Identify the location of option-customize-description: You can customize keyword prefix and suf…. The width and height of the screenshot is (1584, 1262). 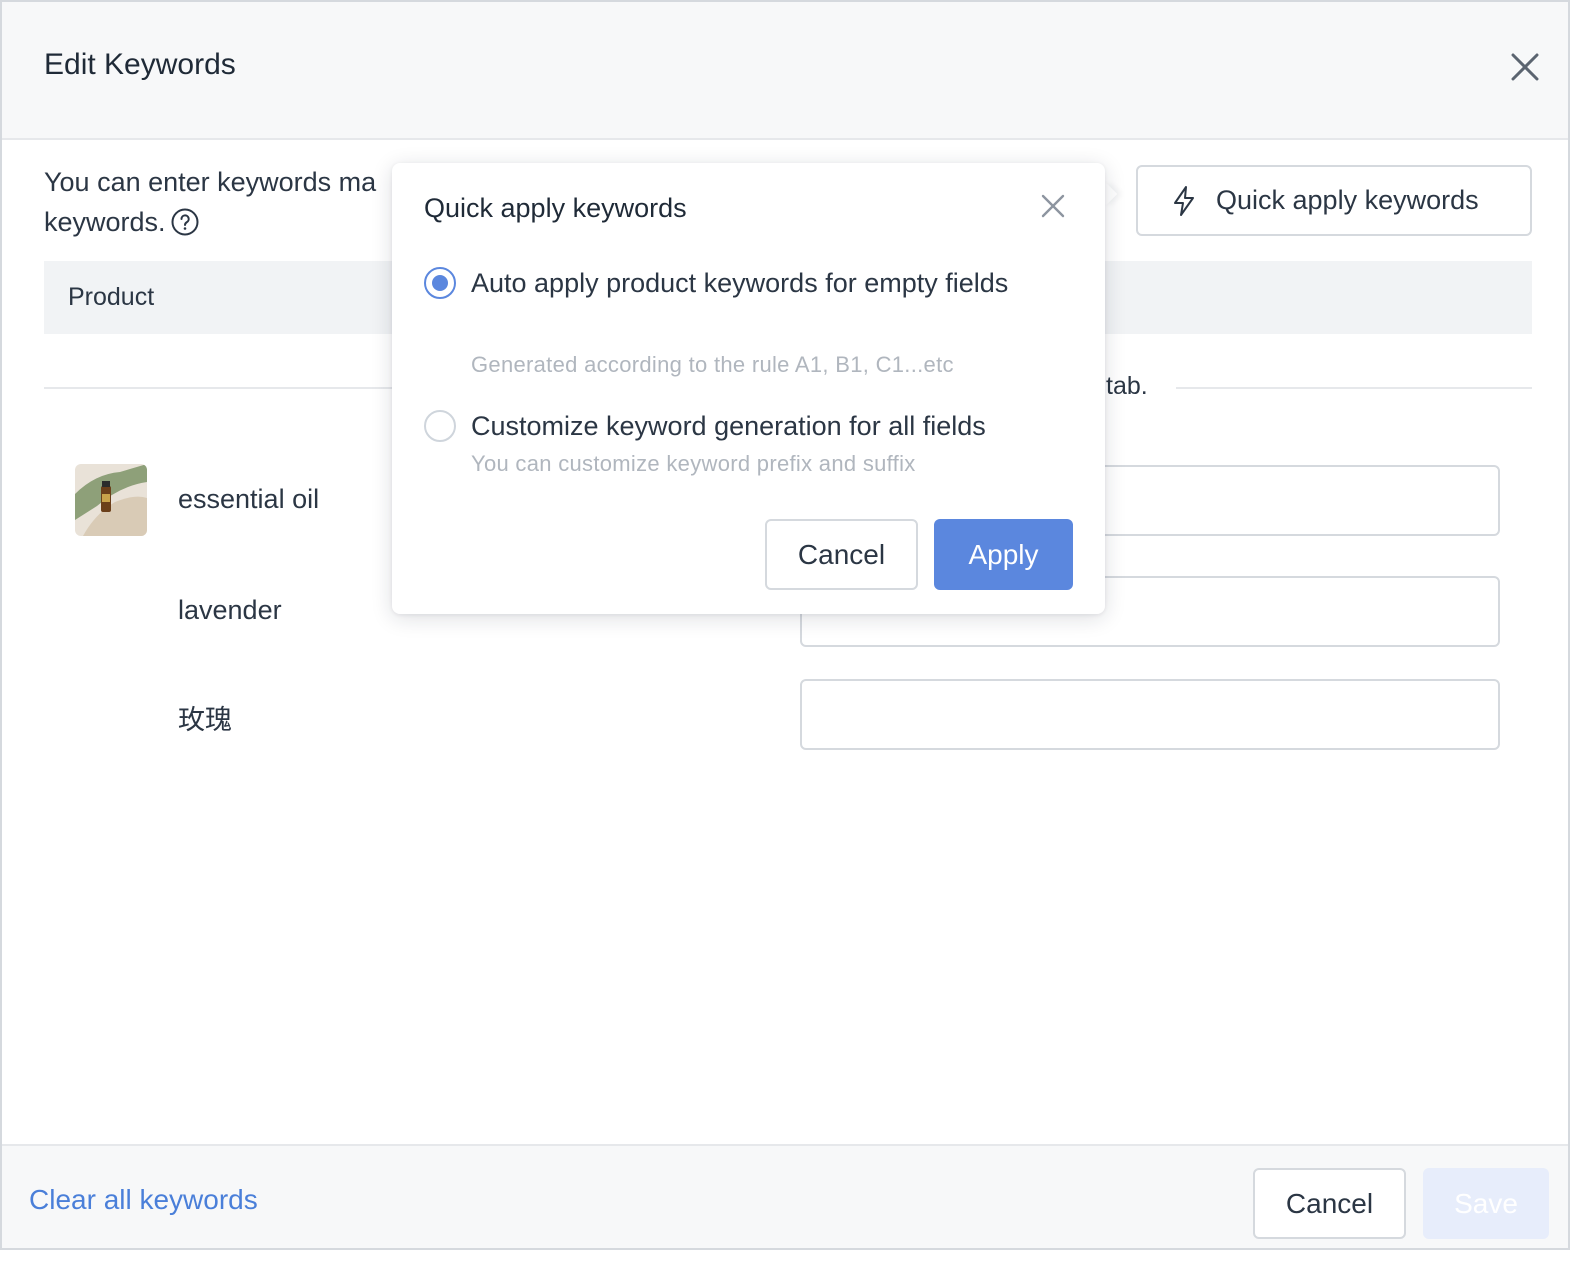
(693, 463).